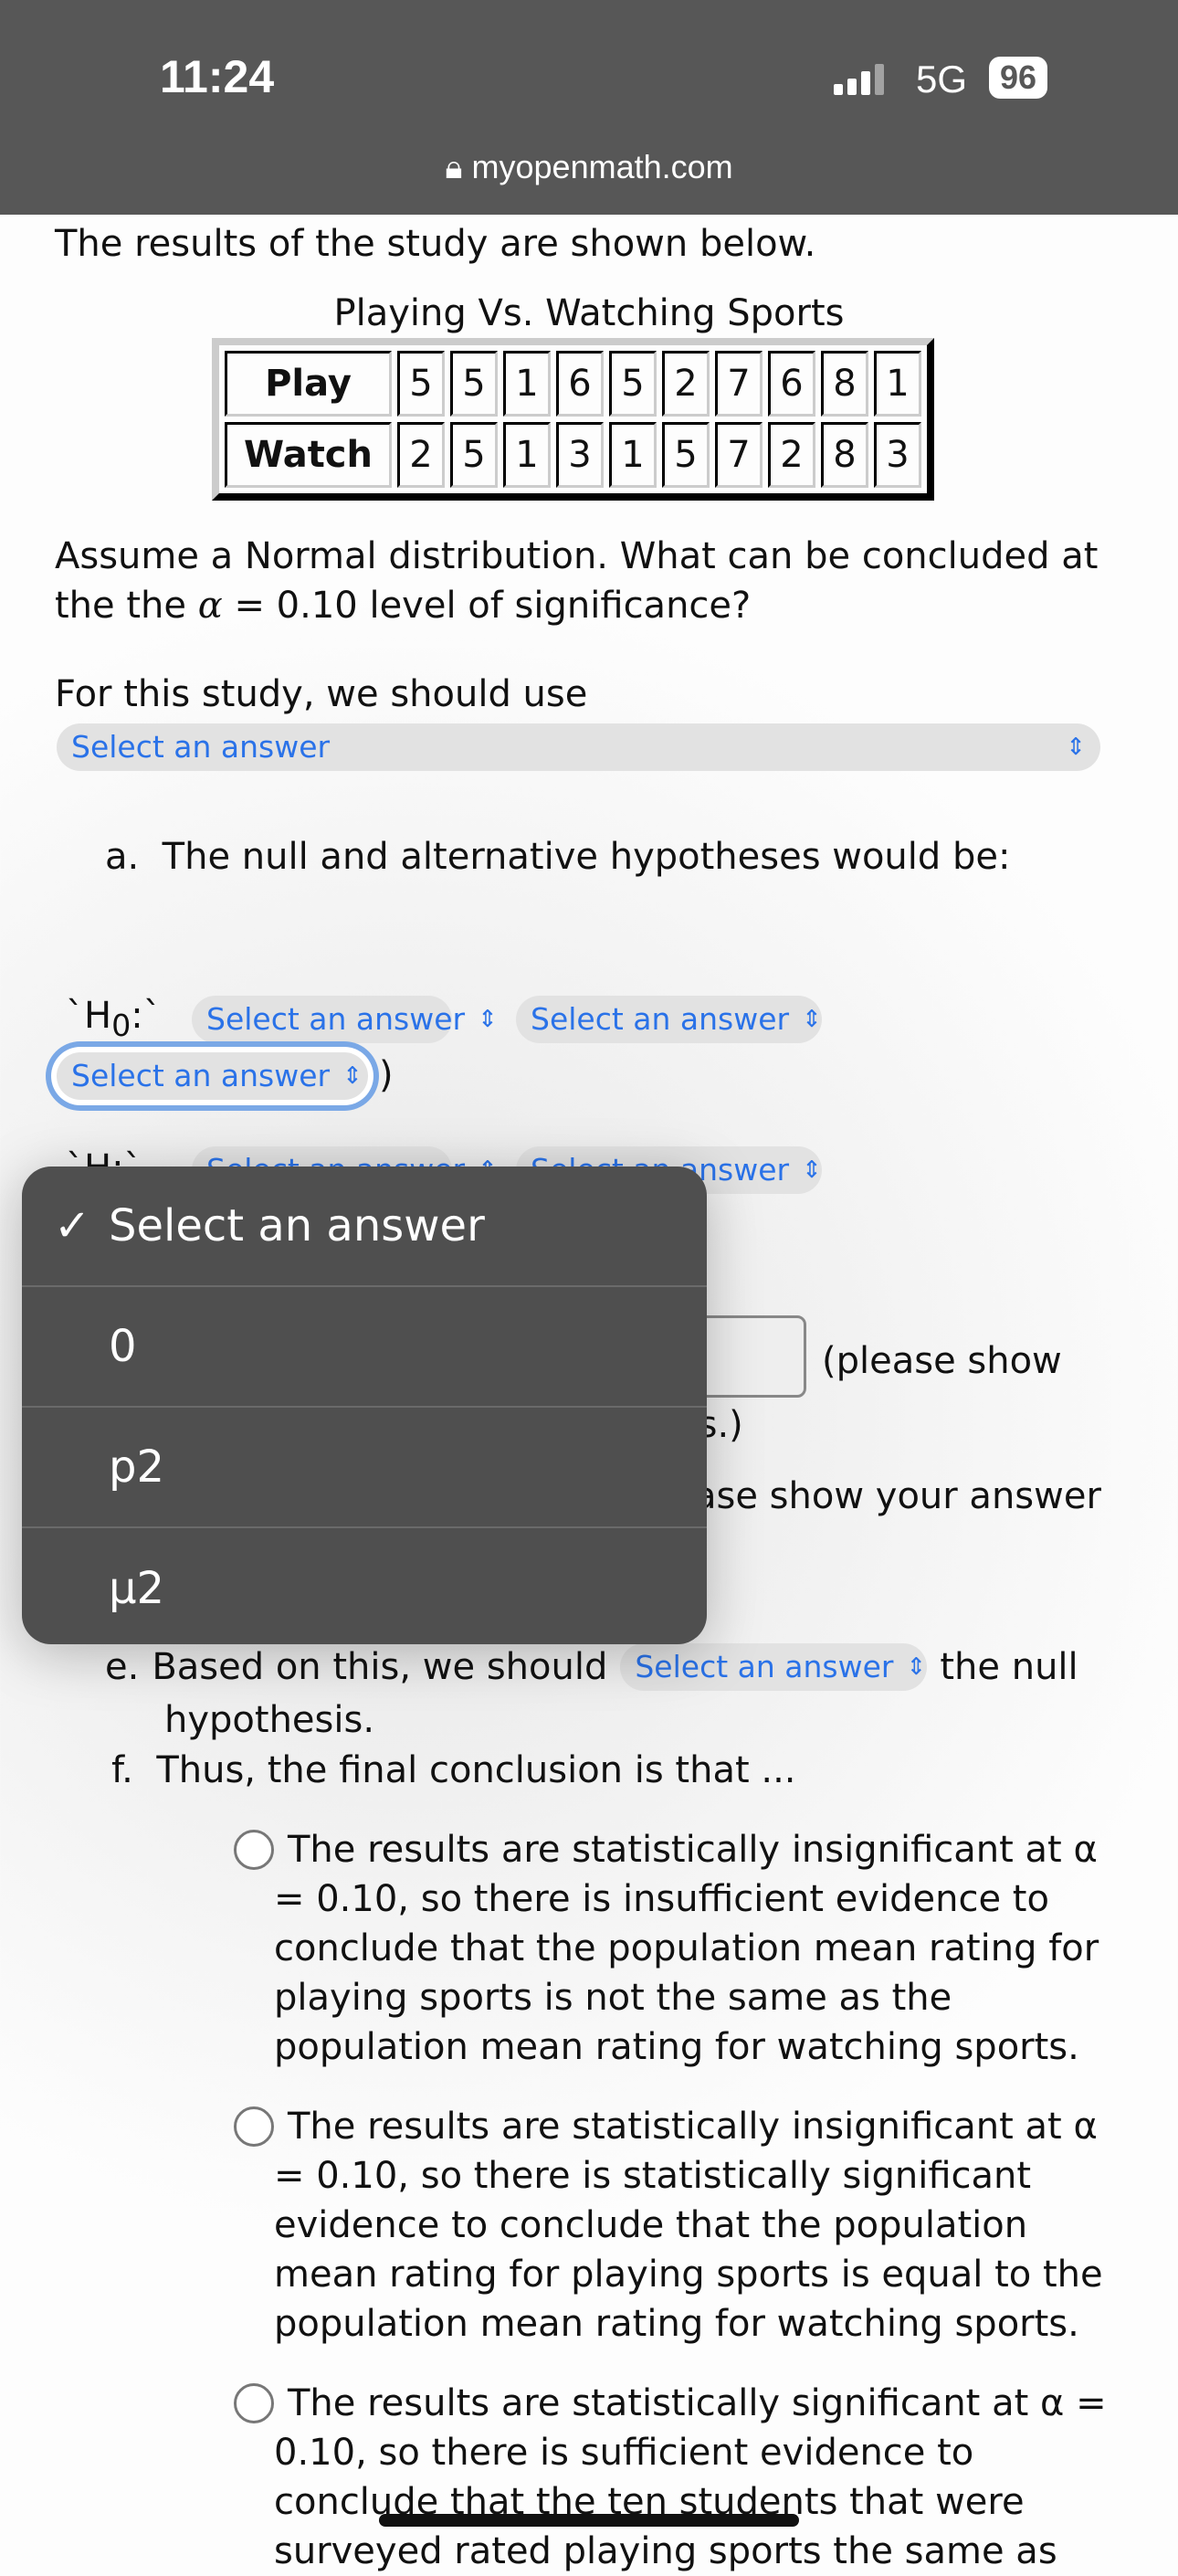  Describe the element at coordinates (122, 857) in the screenshot. I see `marker: a.` at that location.